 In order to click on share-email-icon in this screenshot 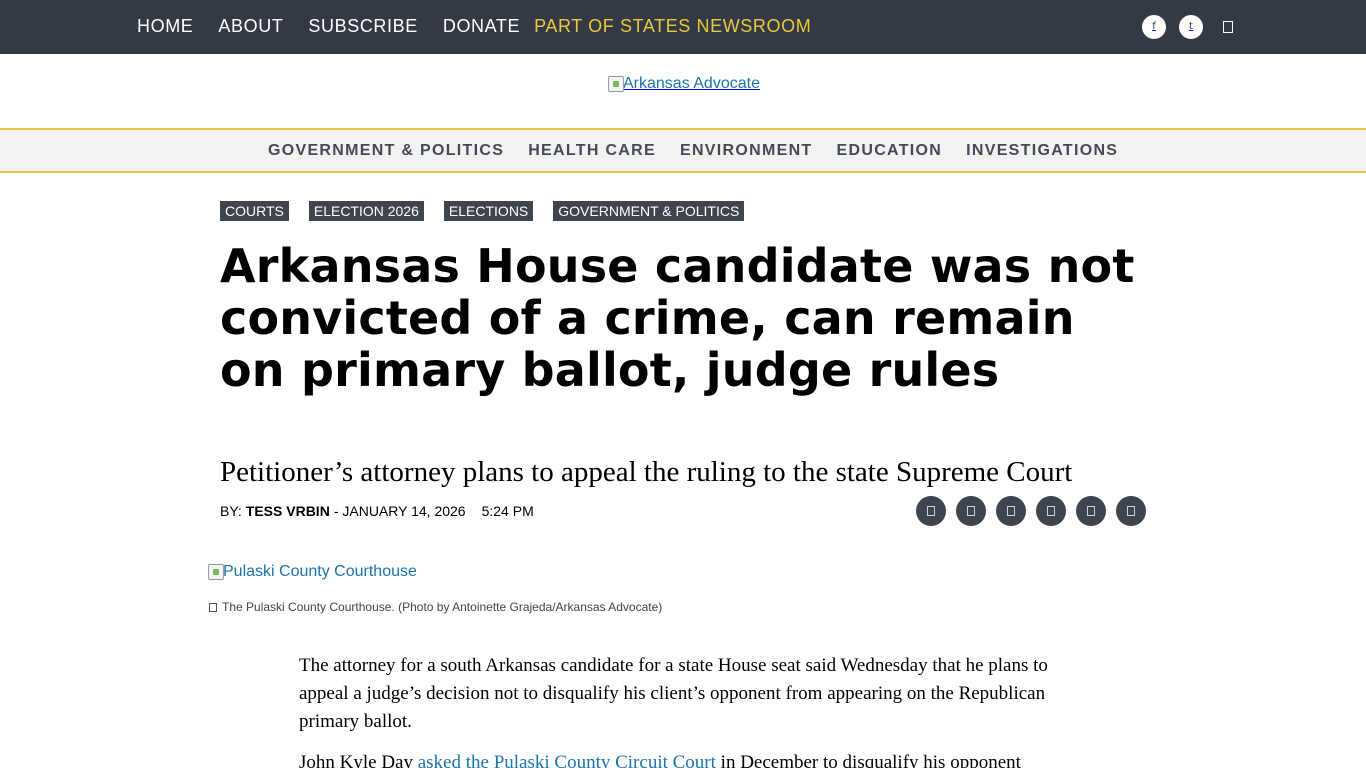, I will do `click(1011, 511)`.